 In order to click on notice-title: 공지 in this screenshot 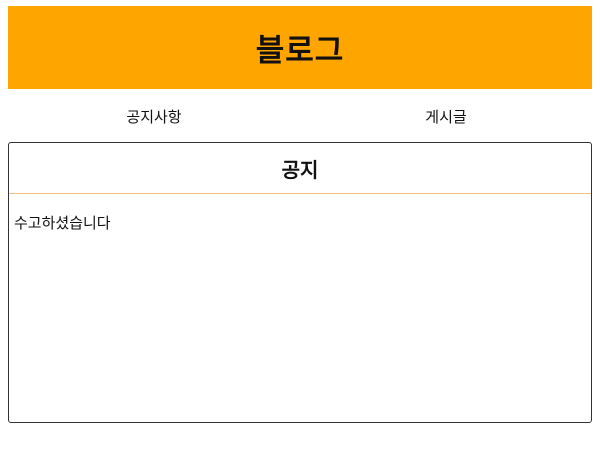, I will do `click(300, 169)`.